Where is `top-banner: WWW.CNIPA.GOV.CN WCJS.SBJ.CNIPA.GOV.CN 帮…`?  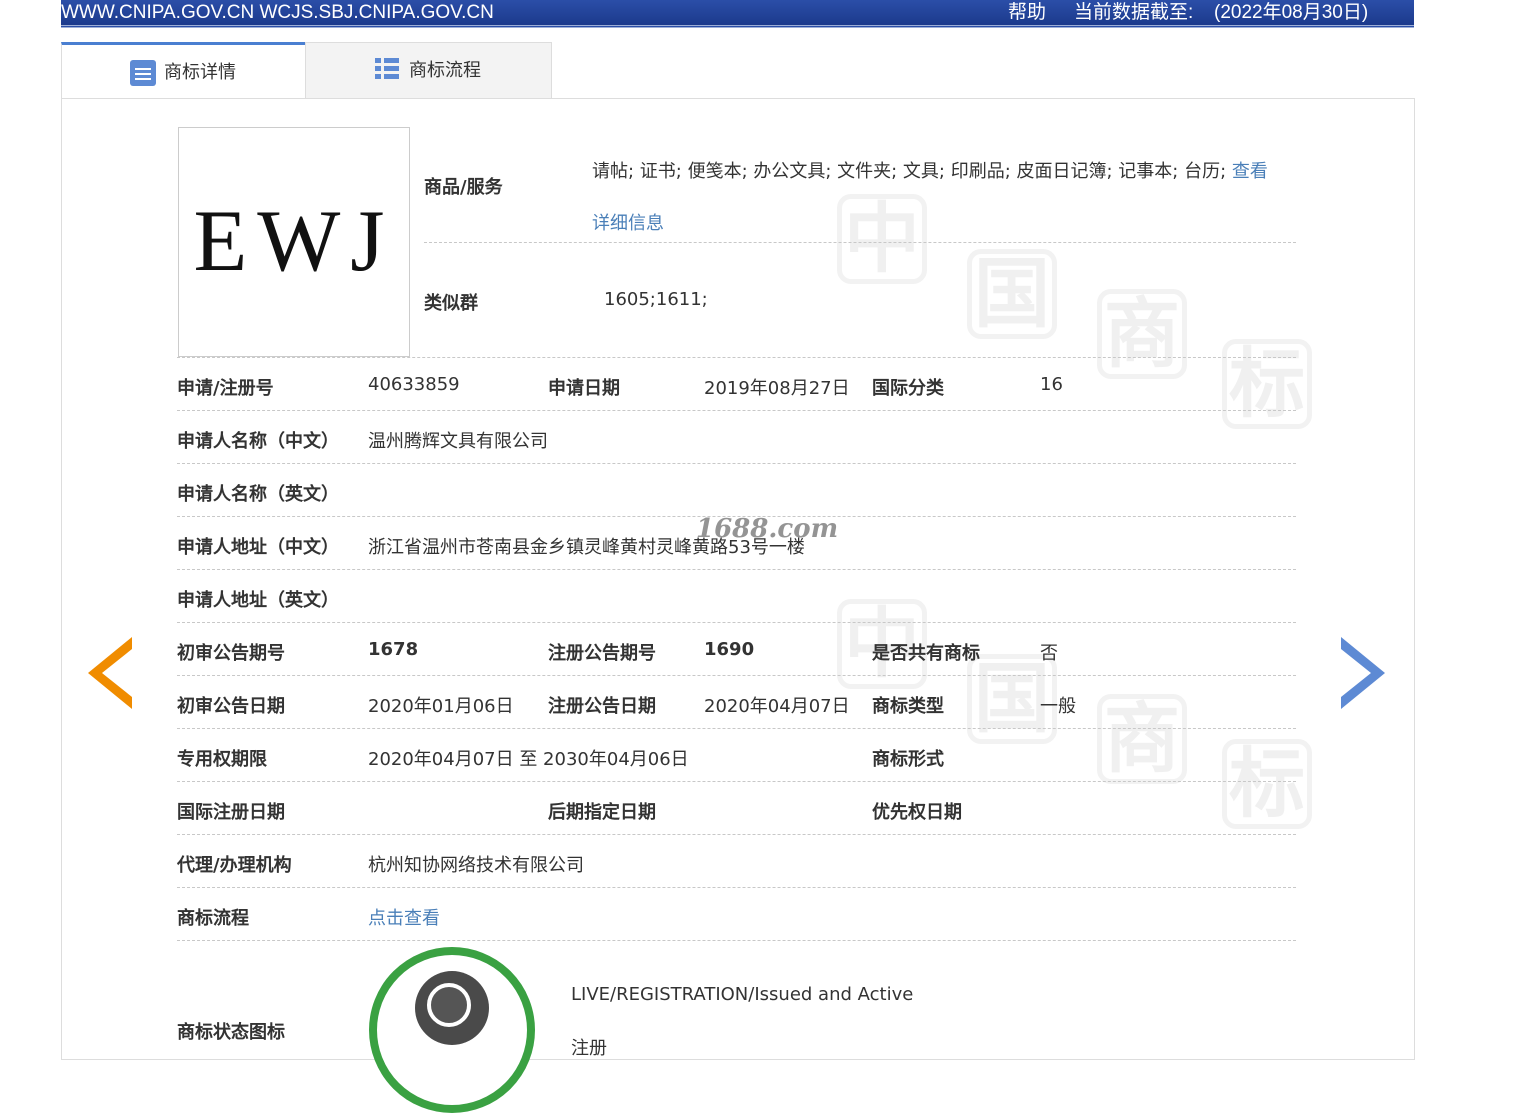
top-banner: WWW.CNIPA.GOV.CN WCJS.SBJ.CNIPA.GOV.CN 帮… is located at coordinates (737, 14).